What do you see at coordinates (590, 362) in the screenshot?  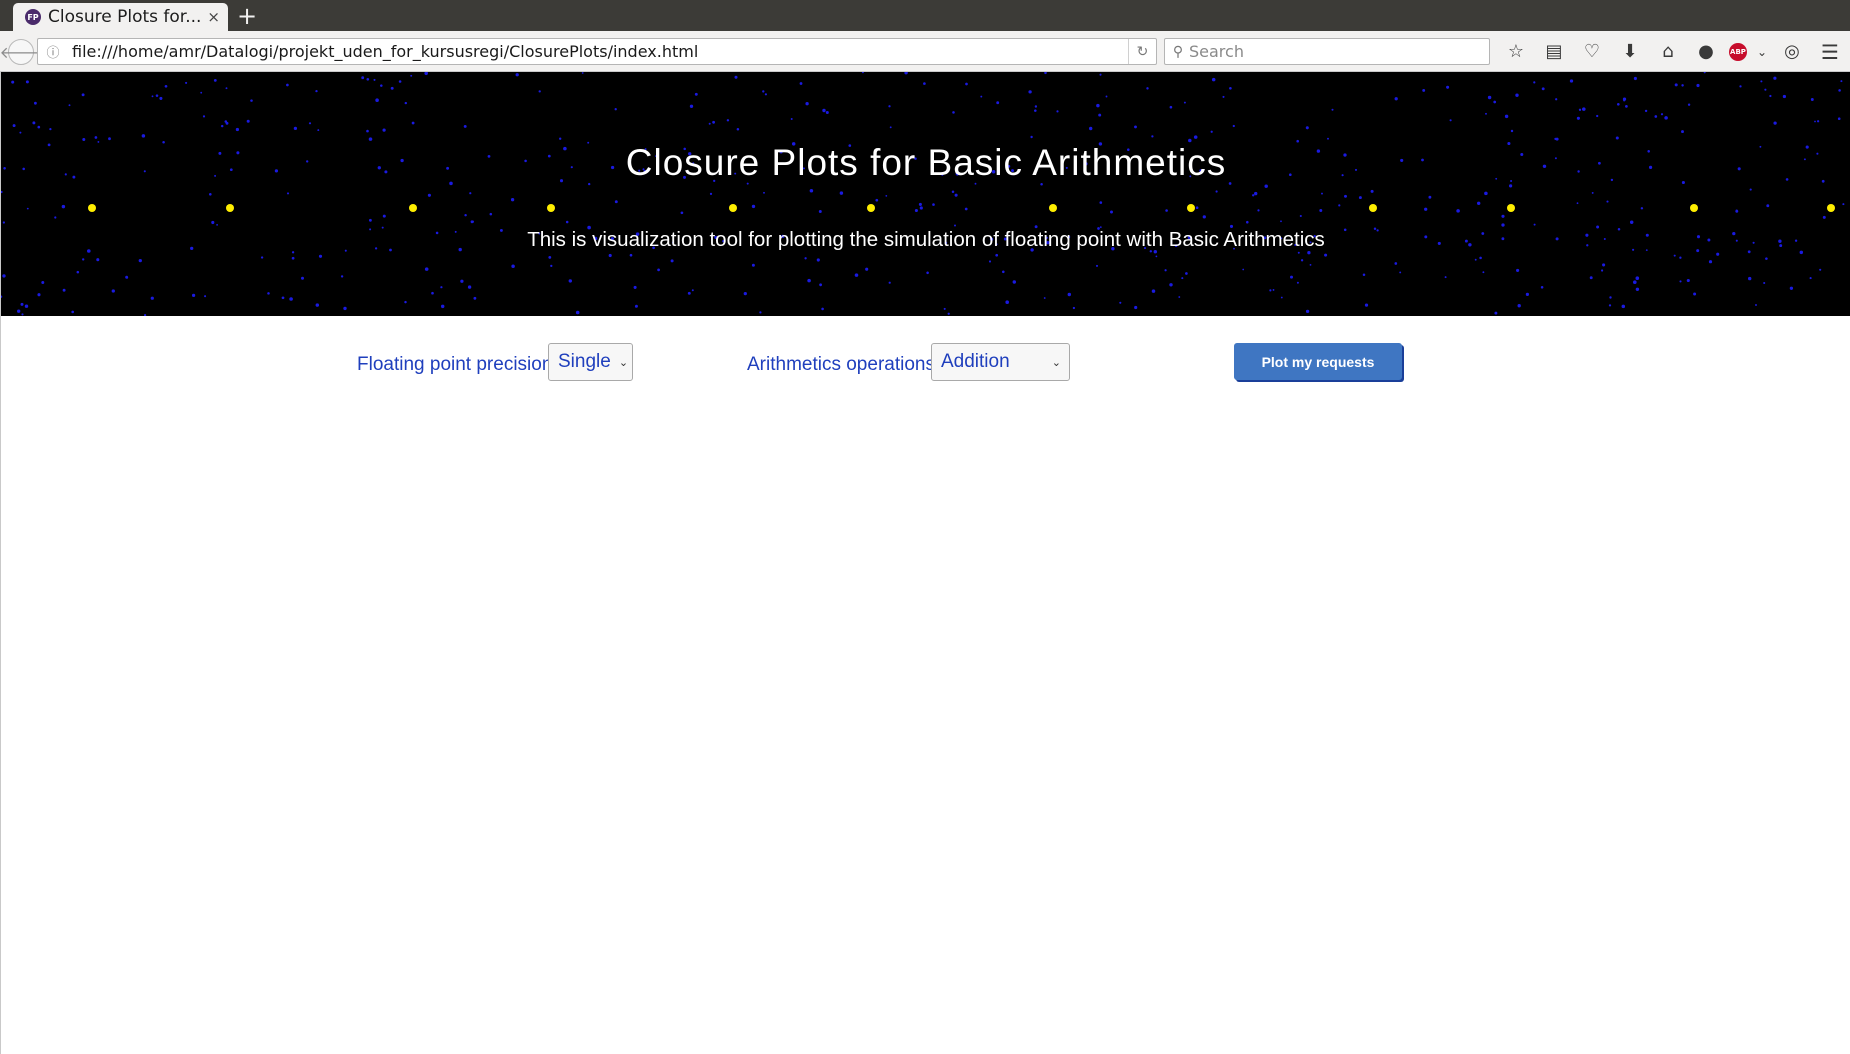 I see `precision-select: Single ⌄` at bounding box center [590, 362].